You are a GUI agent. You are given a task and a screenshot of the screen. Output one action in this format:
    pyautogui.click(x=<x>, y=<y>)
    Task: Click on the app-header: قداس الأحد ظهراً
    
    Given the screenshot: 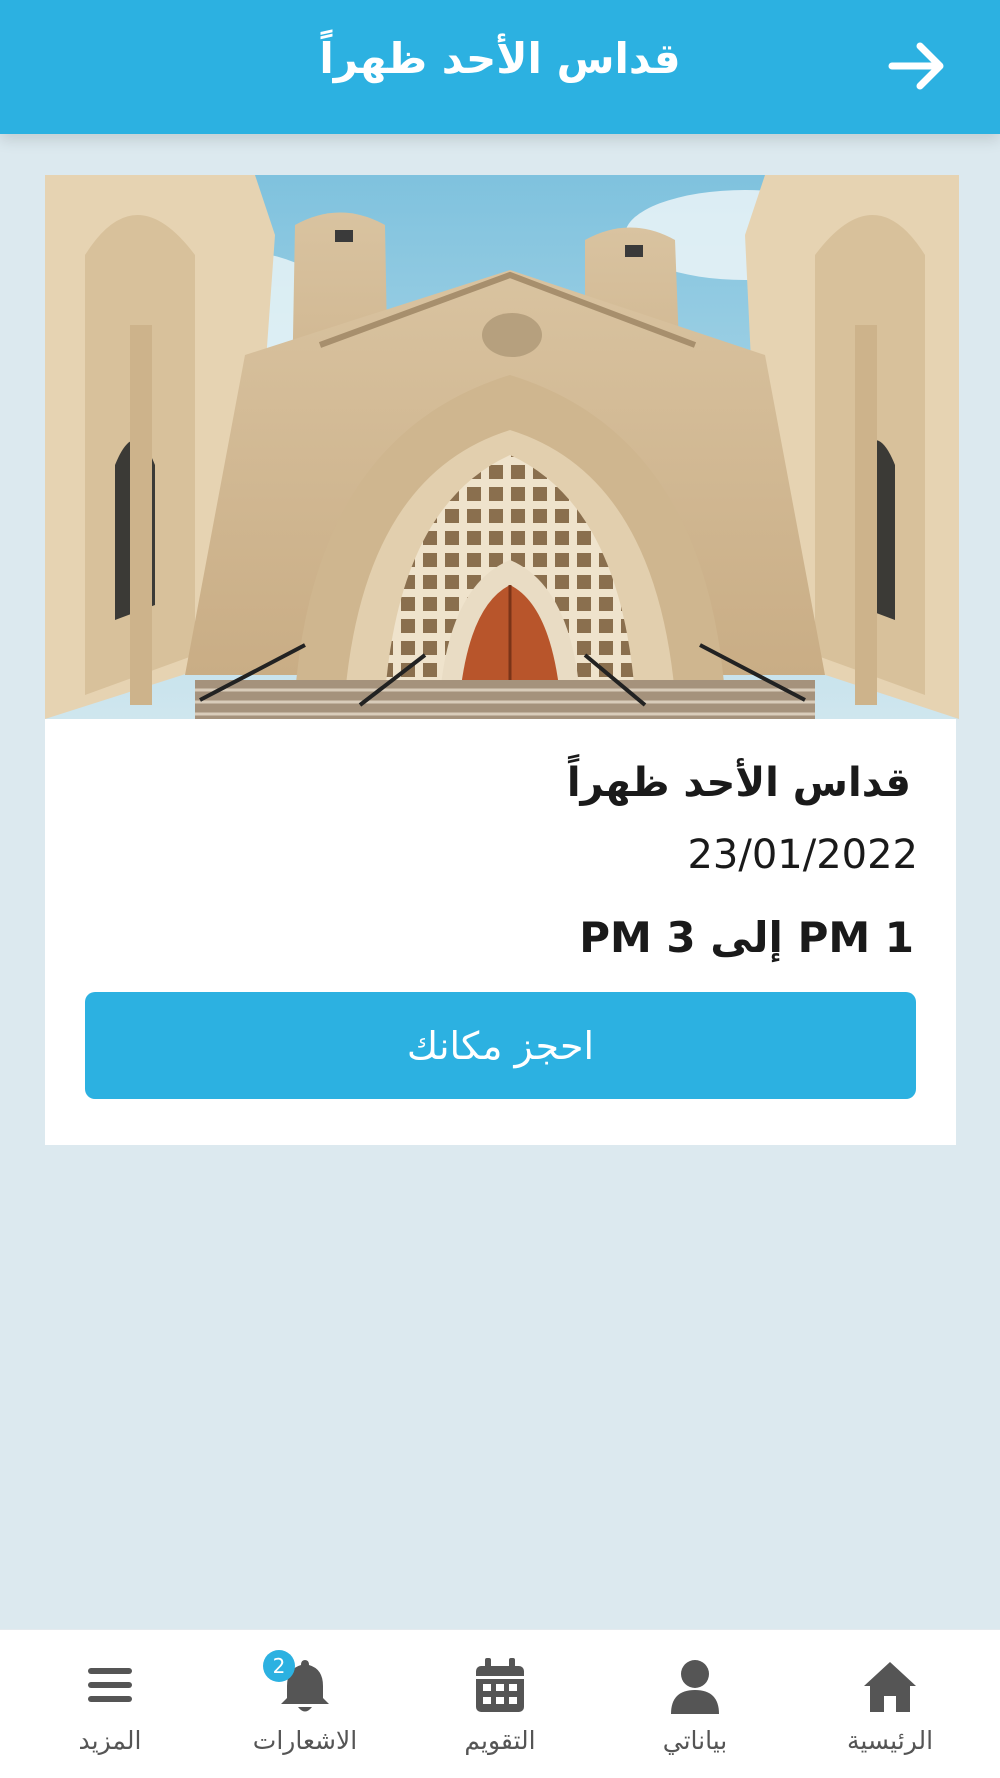 What is the action you would take?
    pyautogui.click(x=500, y=67)
    